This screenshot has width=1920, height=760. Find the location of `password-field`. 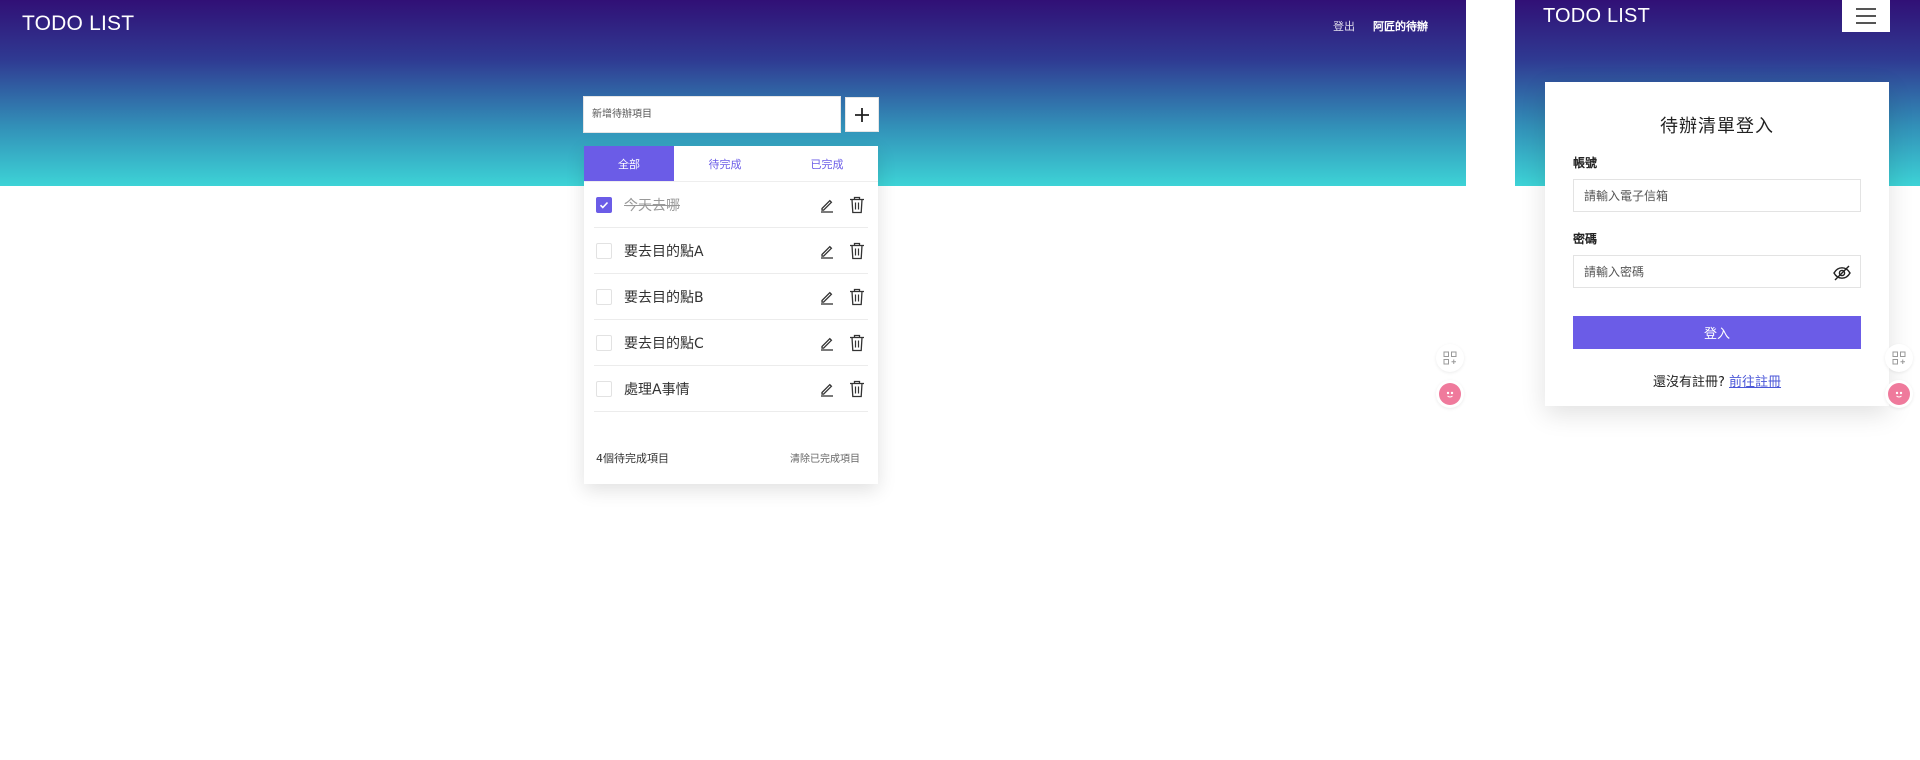

password-field is located at coordinates (1717, 271).